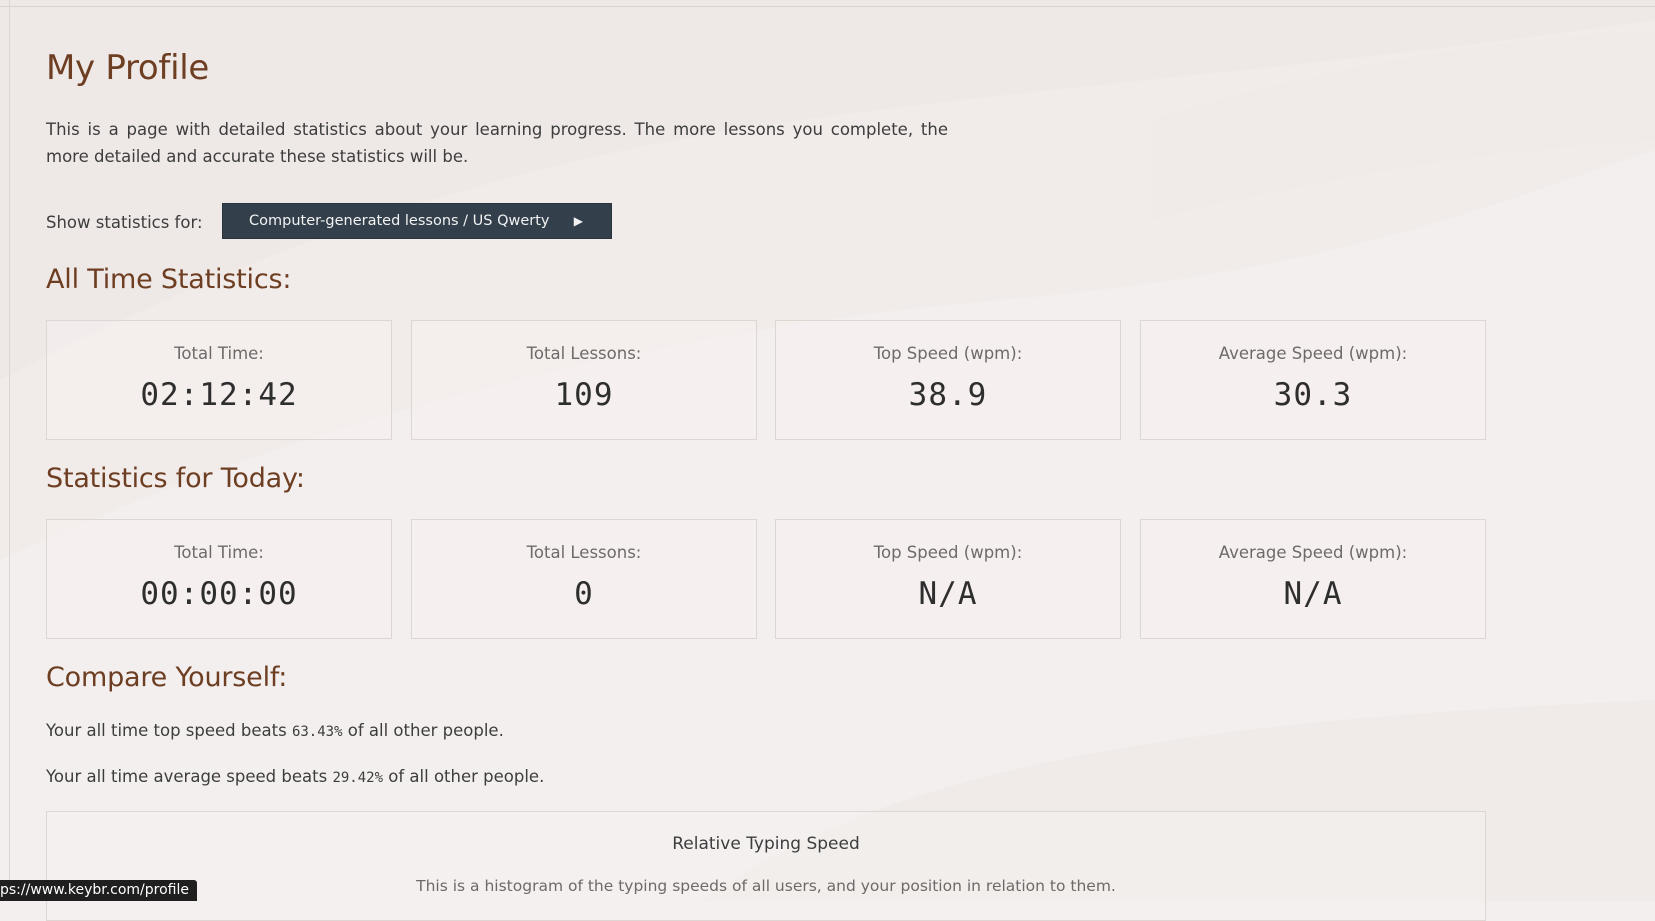 This screenshot has width=1655, height=921. Describe the element at coordinates (1313, 395) in the screenshot. I see `stat-value: 30.3` at that location.